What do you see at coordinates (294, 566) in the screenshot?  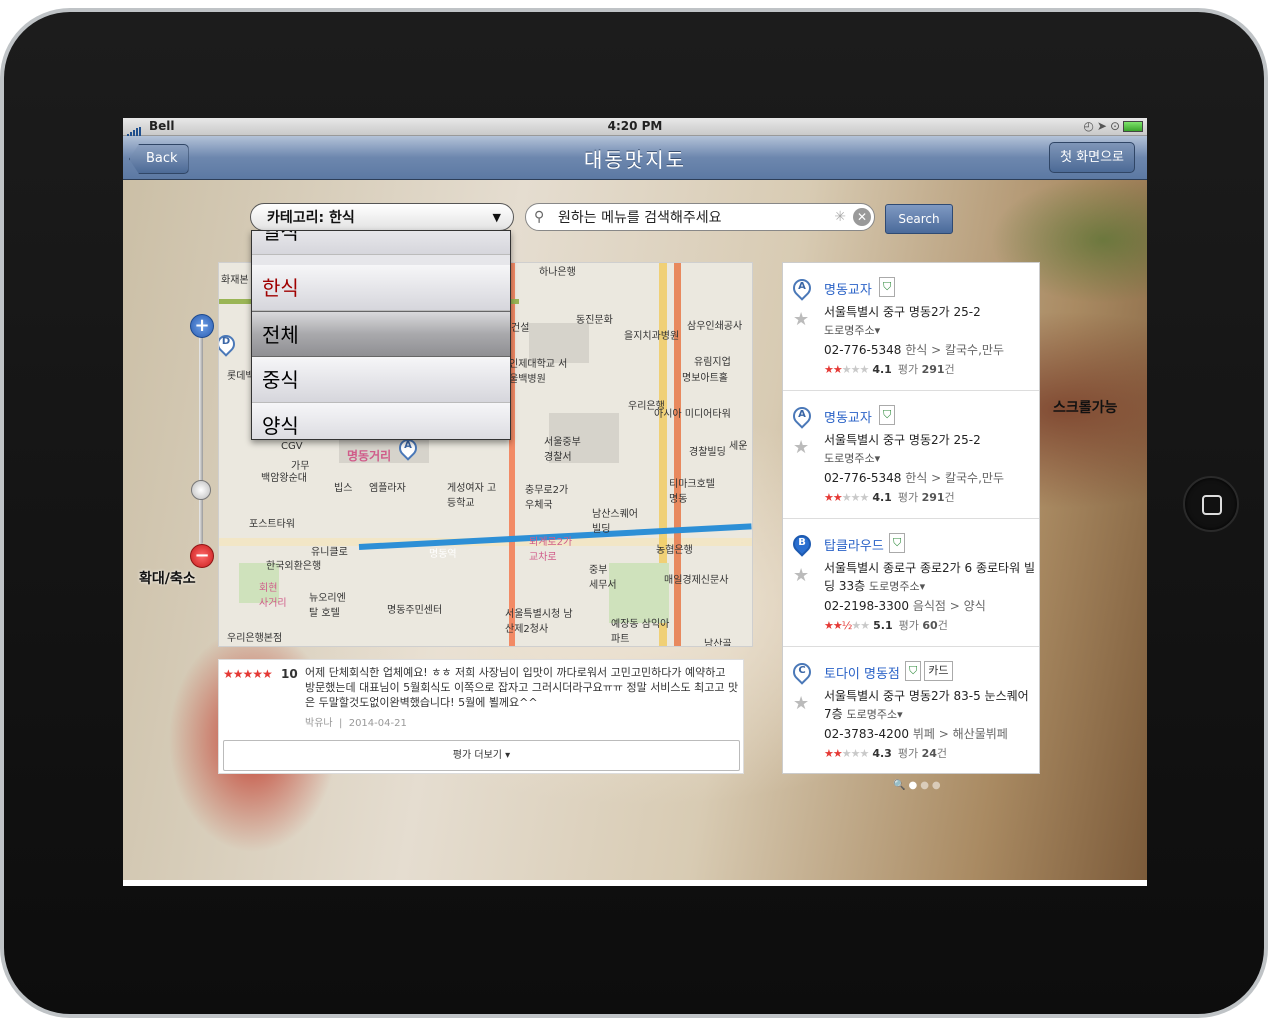 I see `map-label: 한국외환은행` at bounding box center [294, 566].